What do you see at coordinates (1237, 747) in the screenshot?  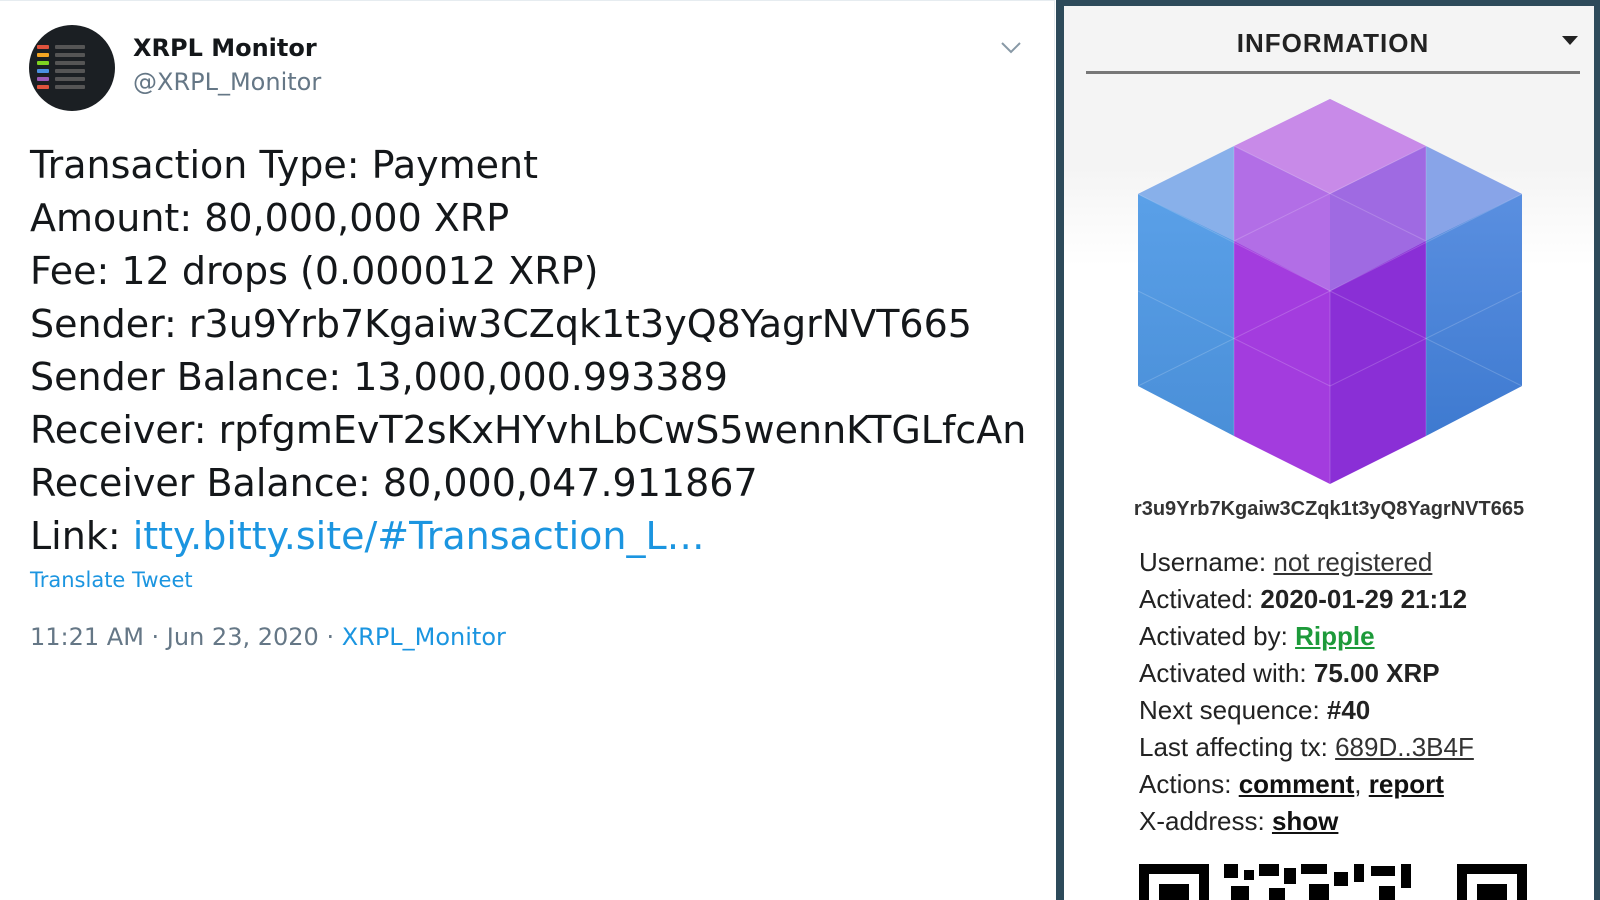 I see `last-tx-label: Last affecting tx:` at bounding box center [1237, 747].